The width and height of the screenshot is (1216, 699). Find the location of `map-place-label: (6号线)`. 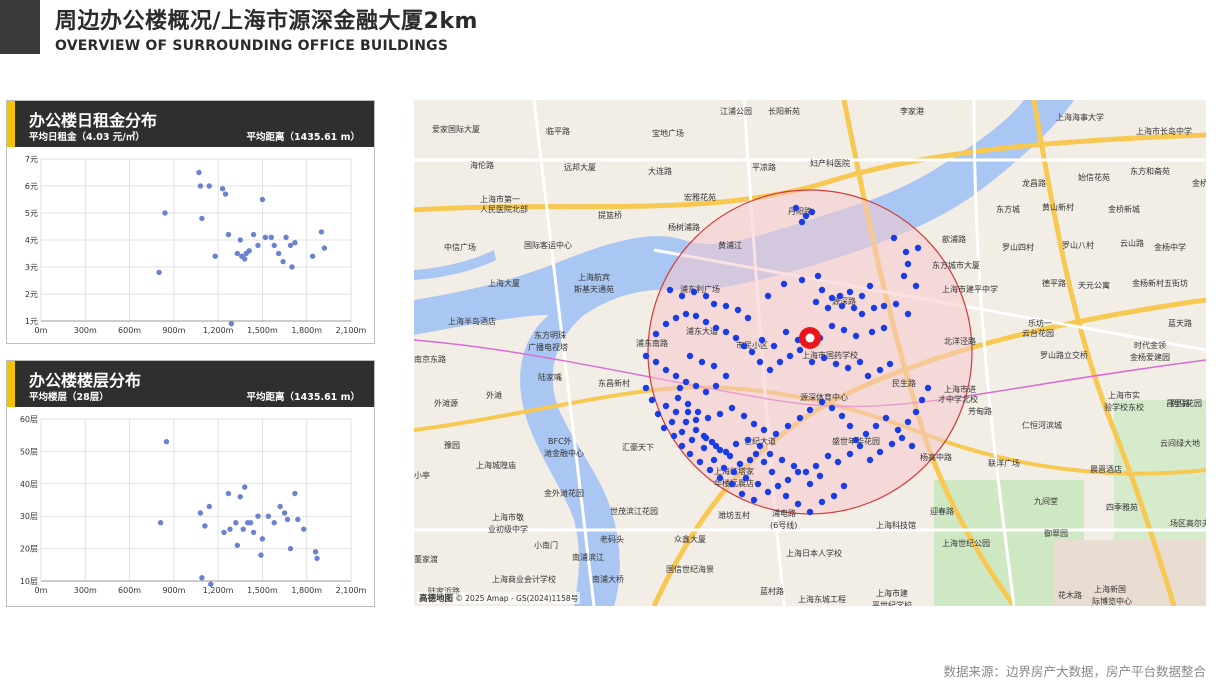

map-place-label: (6号线) is located at coordinates (783, 525).